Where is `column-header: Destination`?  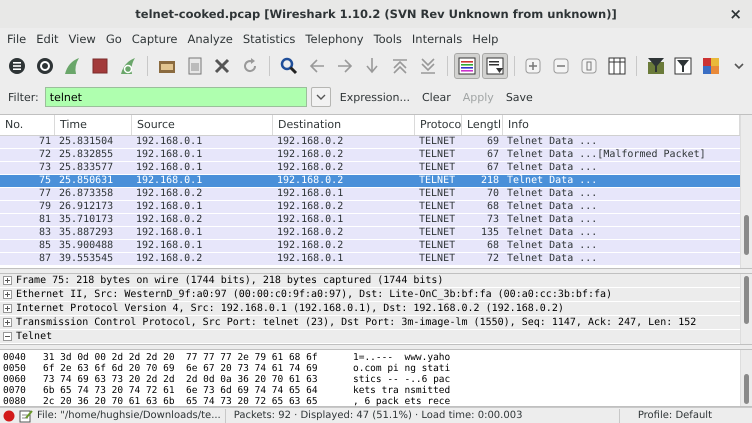 column-header: Destination is located at coordinates (344, 125).